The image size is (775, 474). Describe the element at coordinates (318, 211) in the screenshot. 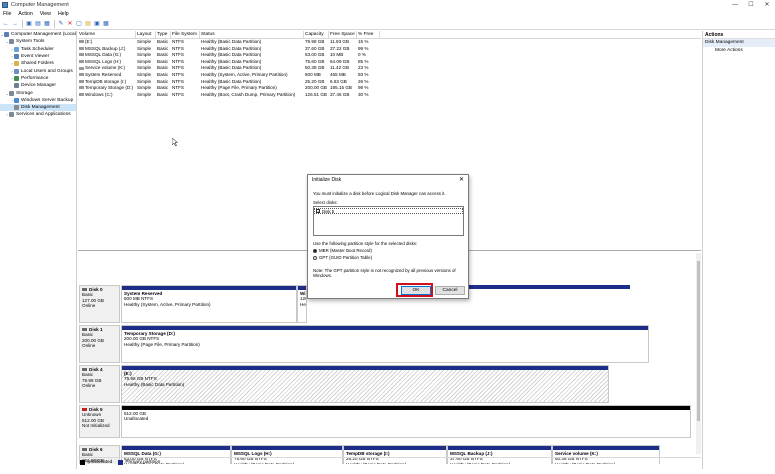

I see `disk-checkbox: ✓` at that location.